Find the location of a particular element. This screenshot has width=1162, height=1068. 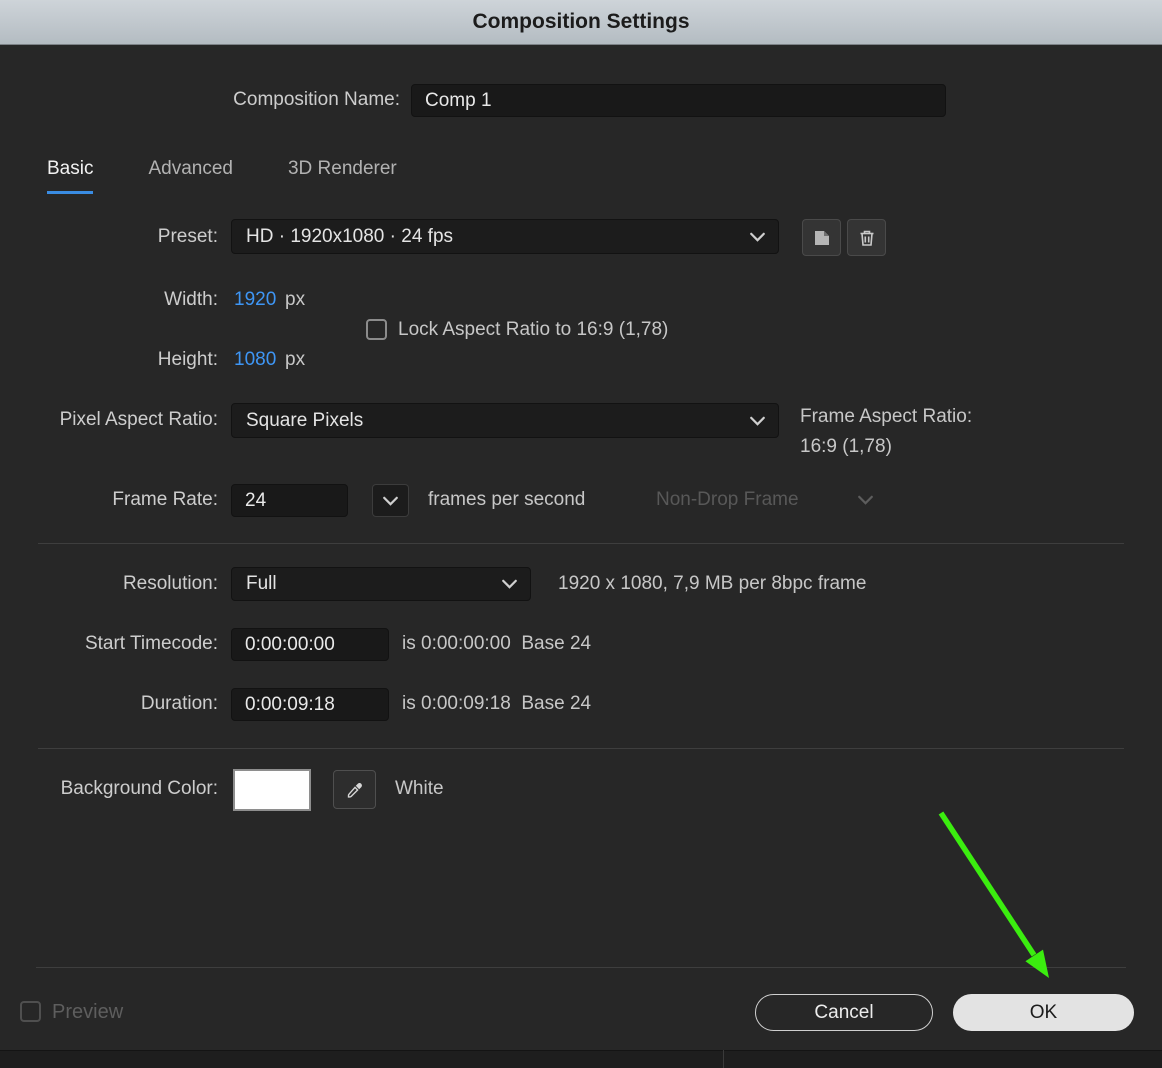

width-label: Width: is located at coordinates (191, 299).